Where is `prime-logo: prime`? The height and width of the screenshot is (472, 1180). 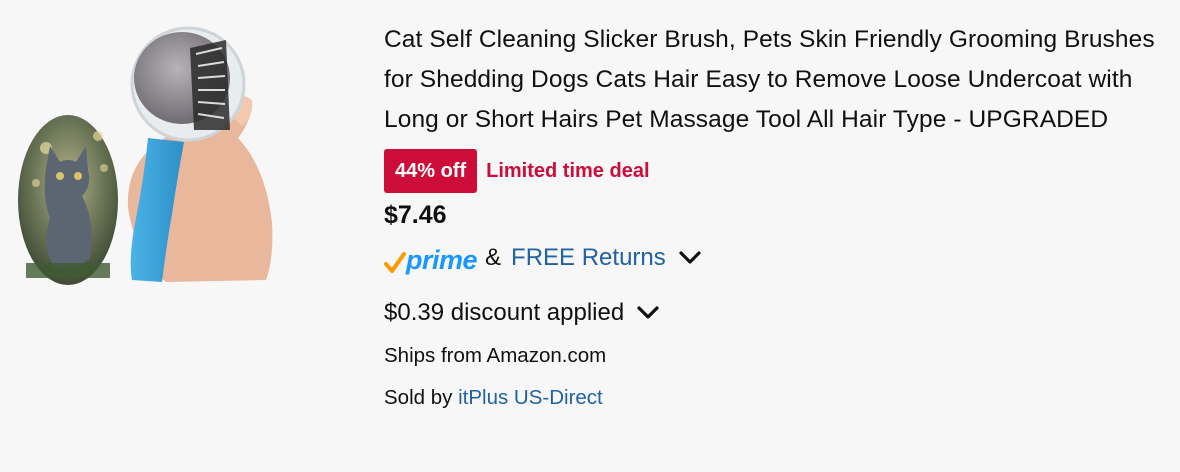
prime-logo: prime is located at coordinates (431, 258).